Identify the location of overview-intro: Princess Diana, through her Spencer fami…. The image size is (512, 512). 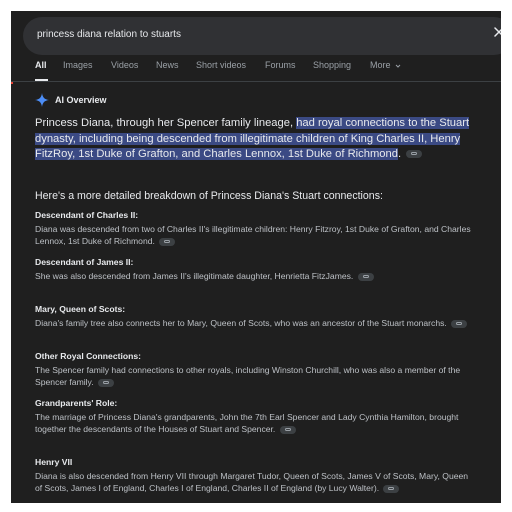
(255, 139).